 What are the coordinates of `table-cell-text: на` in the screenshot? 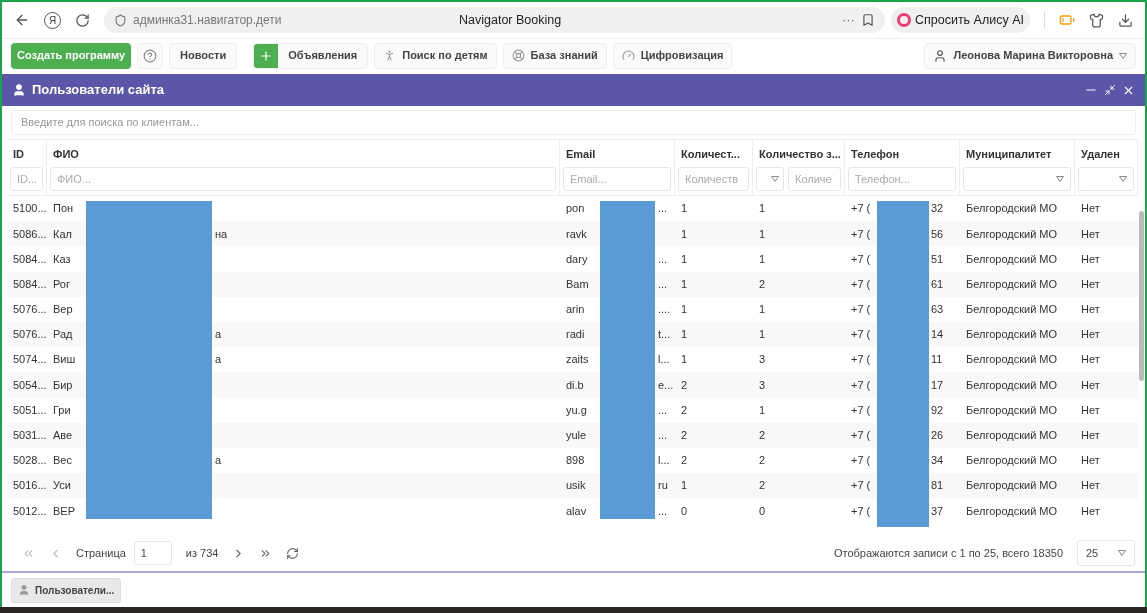 It's located at (221, 234).